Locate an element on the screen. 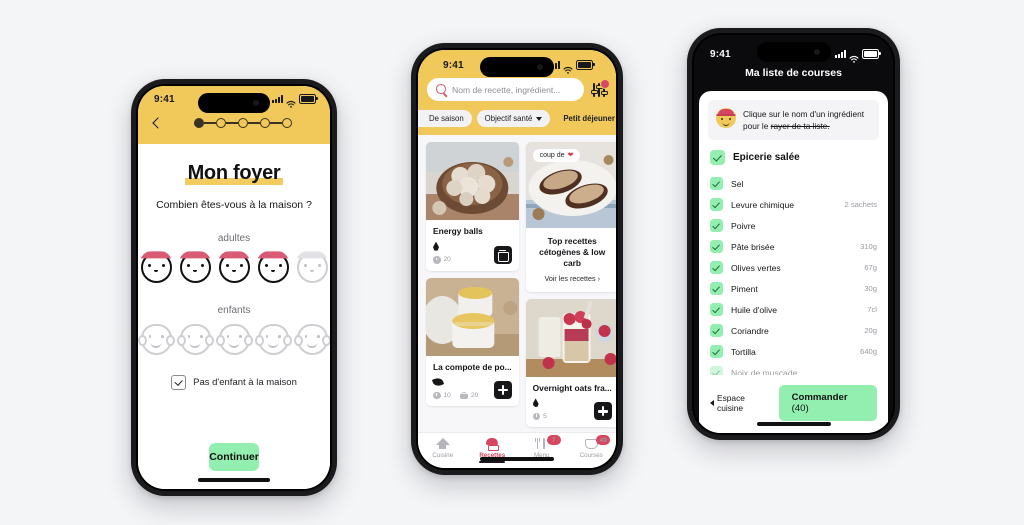 Image resolution: width=1024 pixels, height=525 pixels. ingredient-name: Pâte brisée is located at coordinates (791, 247).